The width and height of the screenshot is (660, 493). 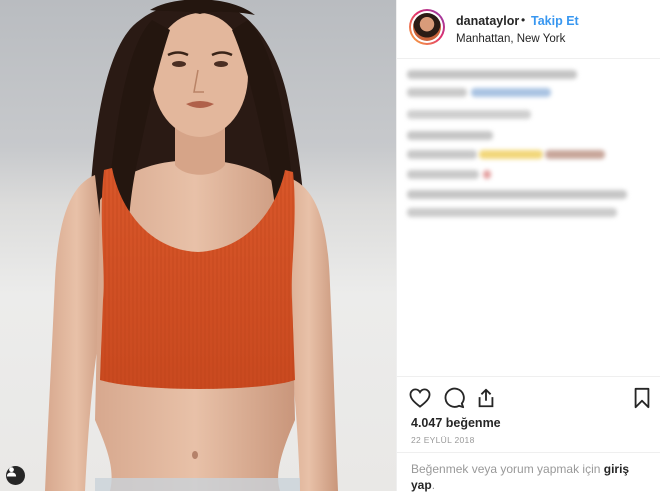 I want to click on like-count: 4.047 beğenme, so click(x=456, y=423).